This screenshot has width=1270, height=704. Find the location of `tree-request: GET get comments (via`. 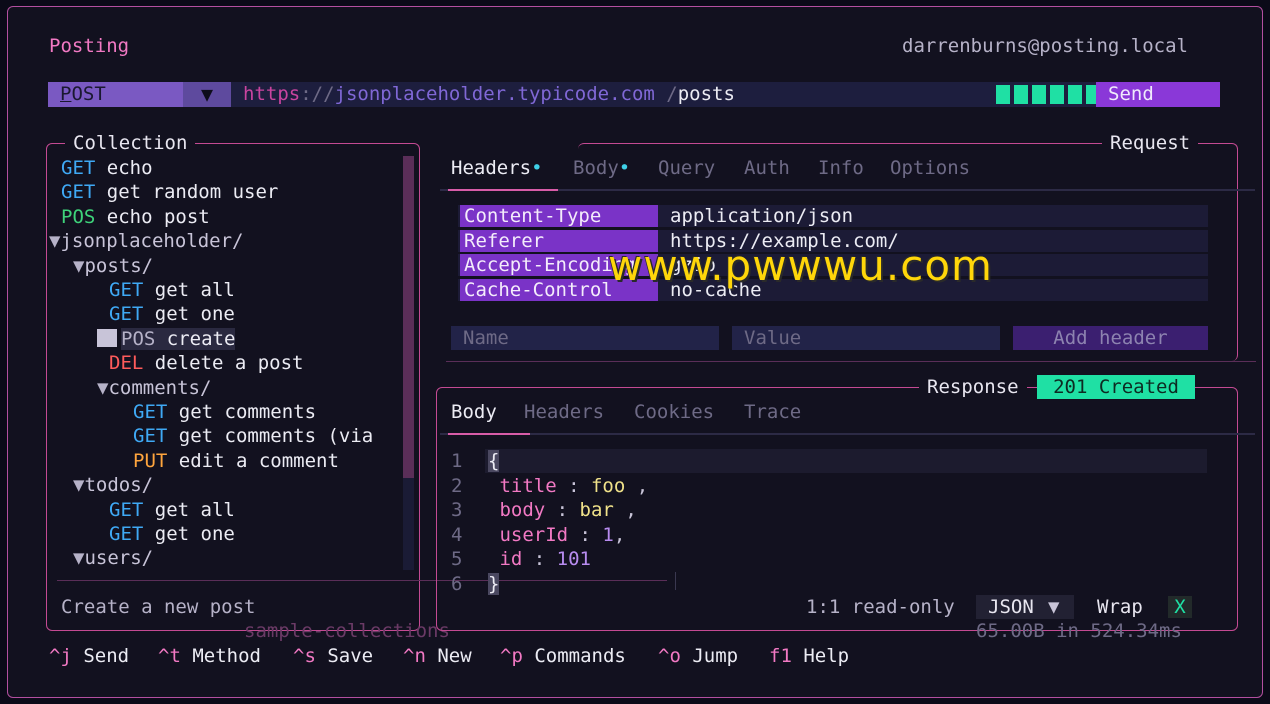

tree-request: GET get comments (via is located at coordinates (253, 436).